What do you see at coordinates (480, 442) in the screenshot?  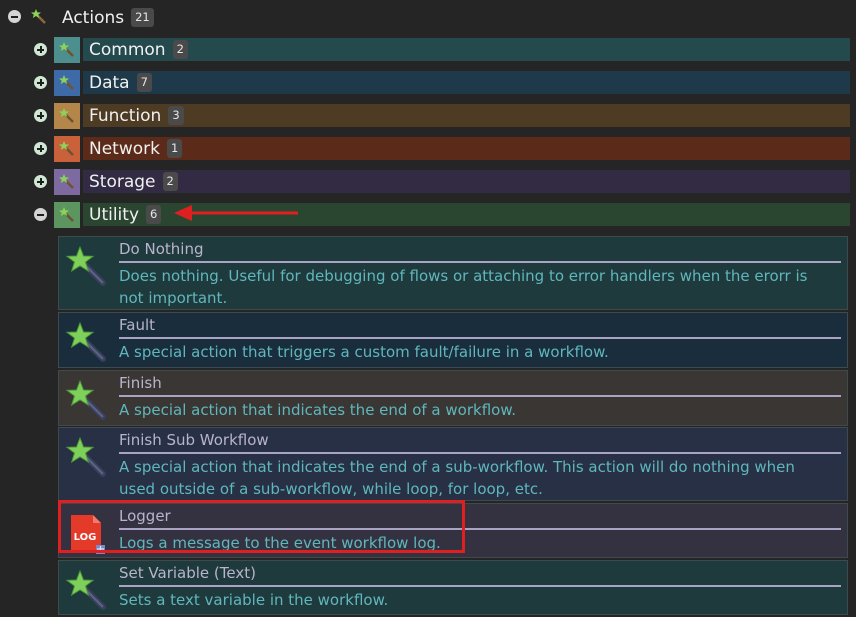 I see `action-title: Finish Sub Workflow` at bounding box center [480, 442].